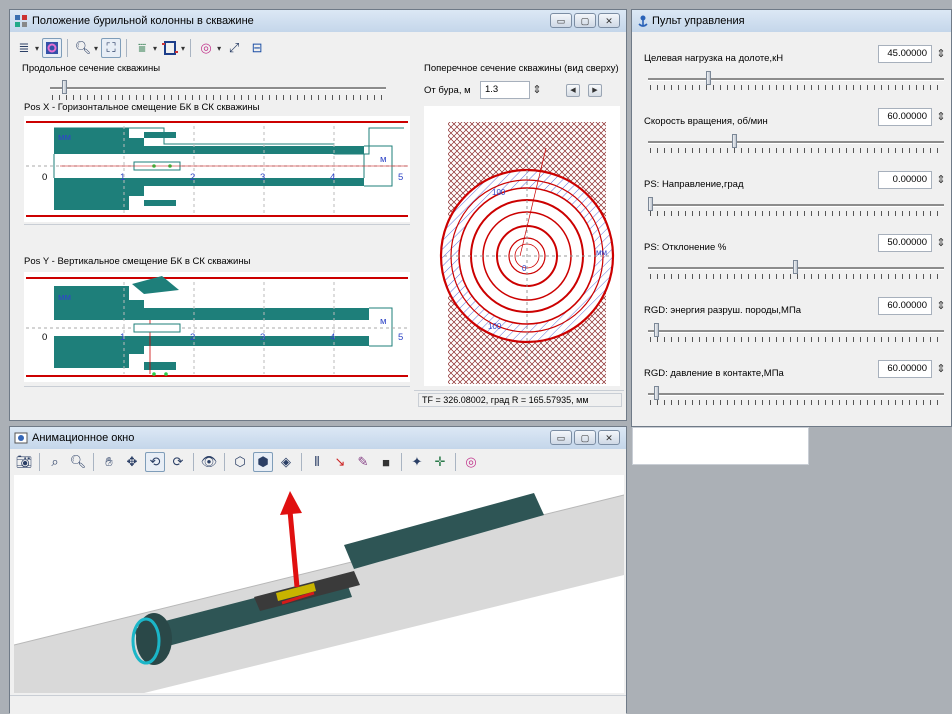 This screenshot has width=952, height=714. I want to click on layers-icon: ⩸, so click(142, 48).